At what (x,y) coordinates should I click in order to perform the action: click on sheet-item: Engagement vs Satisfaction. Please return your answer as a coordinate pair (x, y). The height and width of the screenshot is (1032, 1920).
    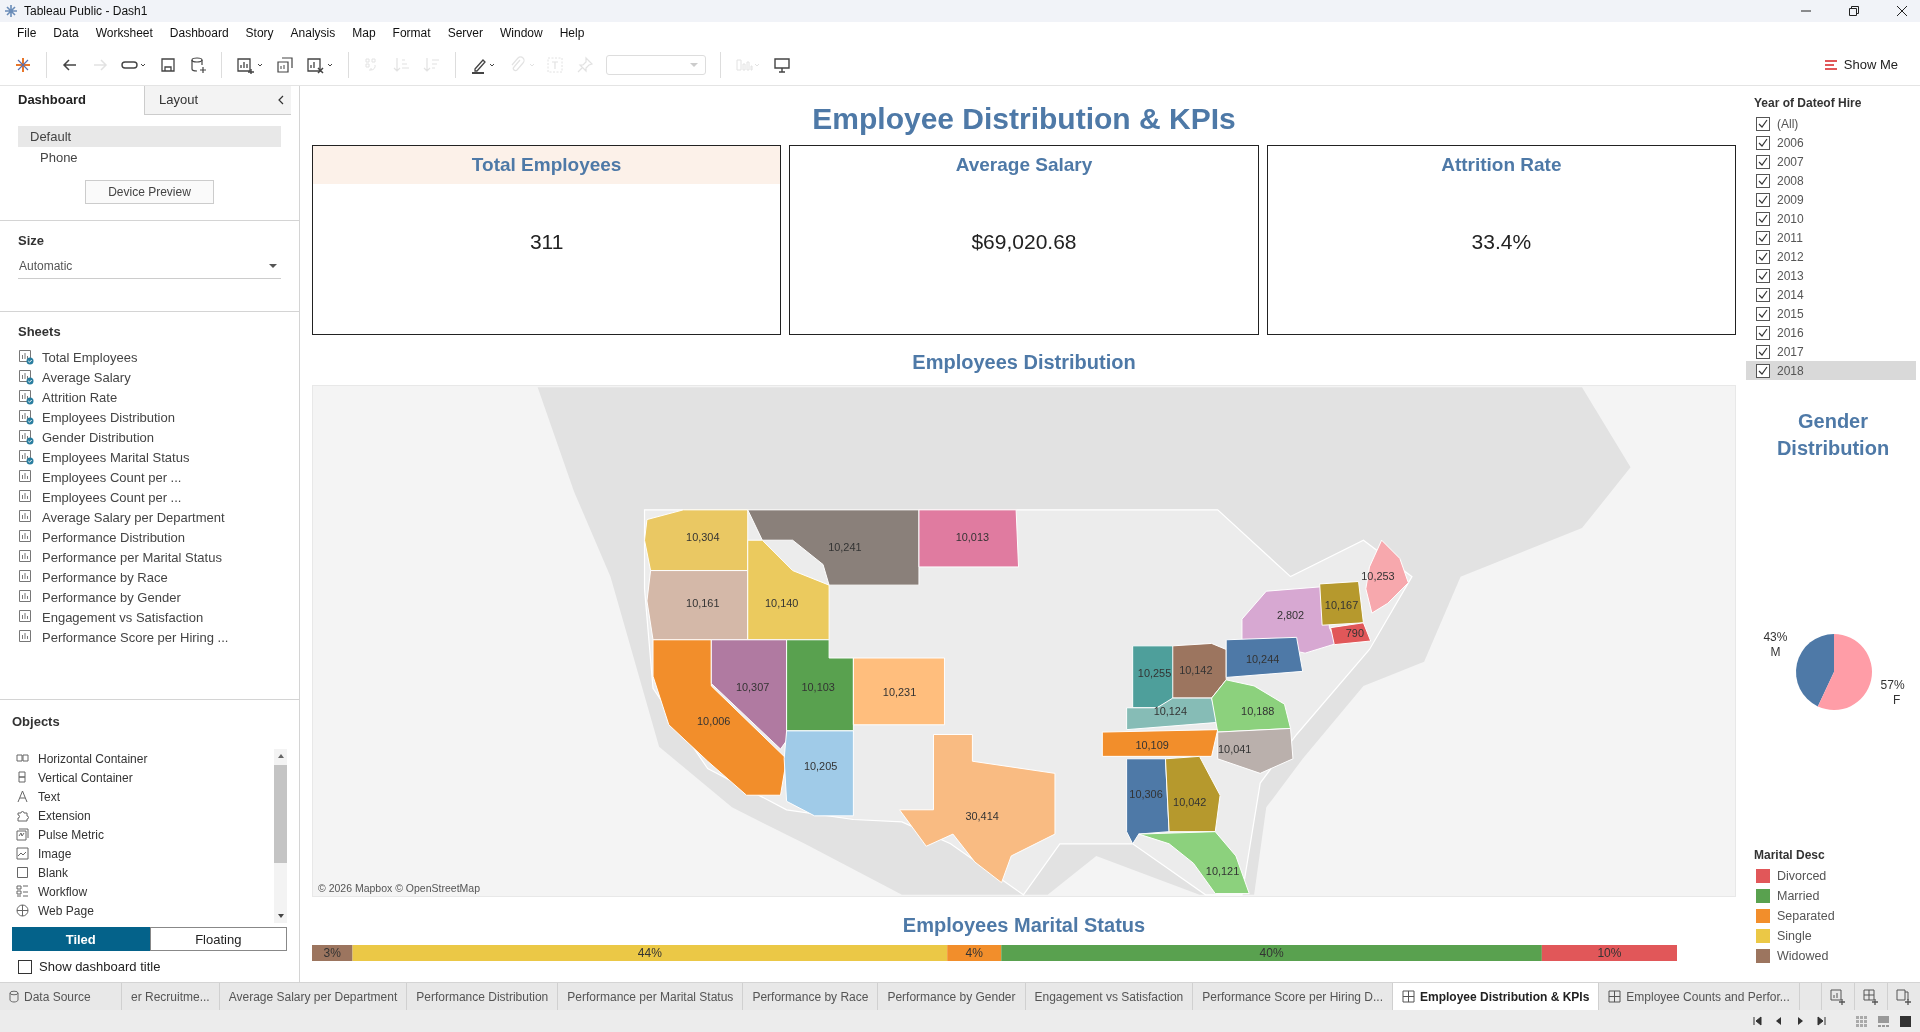
    Looking at the image, I should click on (123, 617).